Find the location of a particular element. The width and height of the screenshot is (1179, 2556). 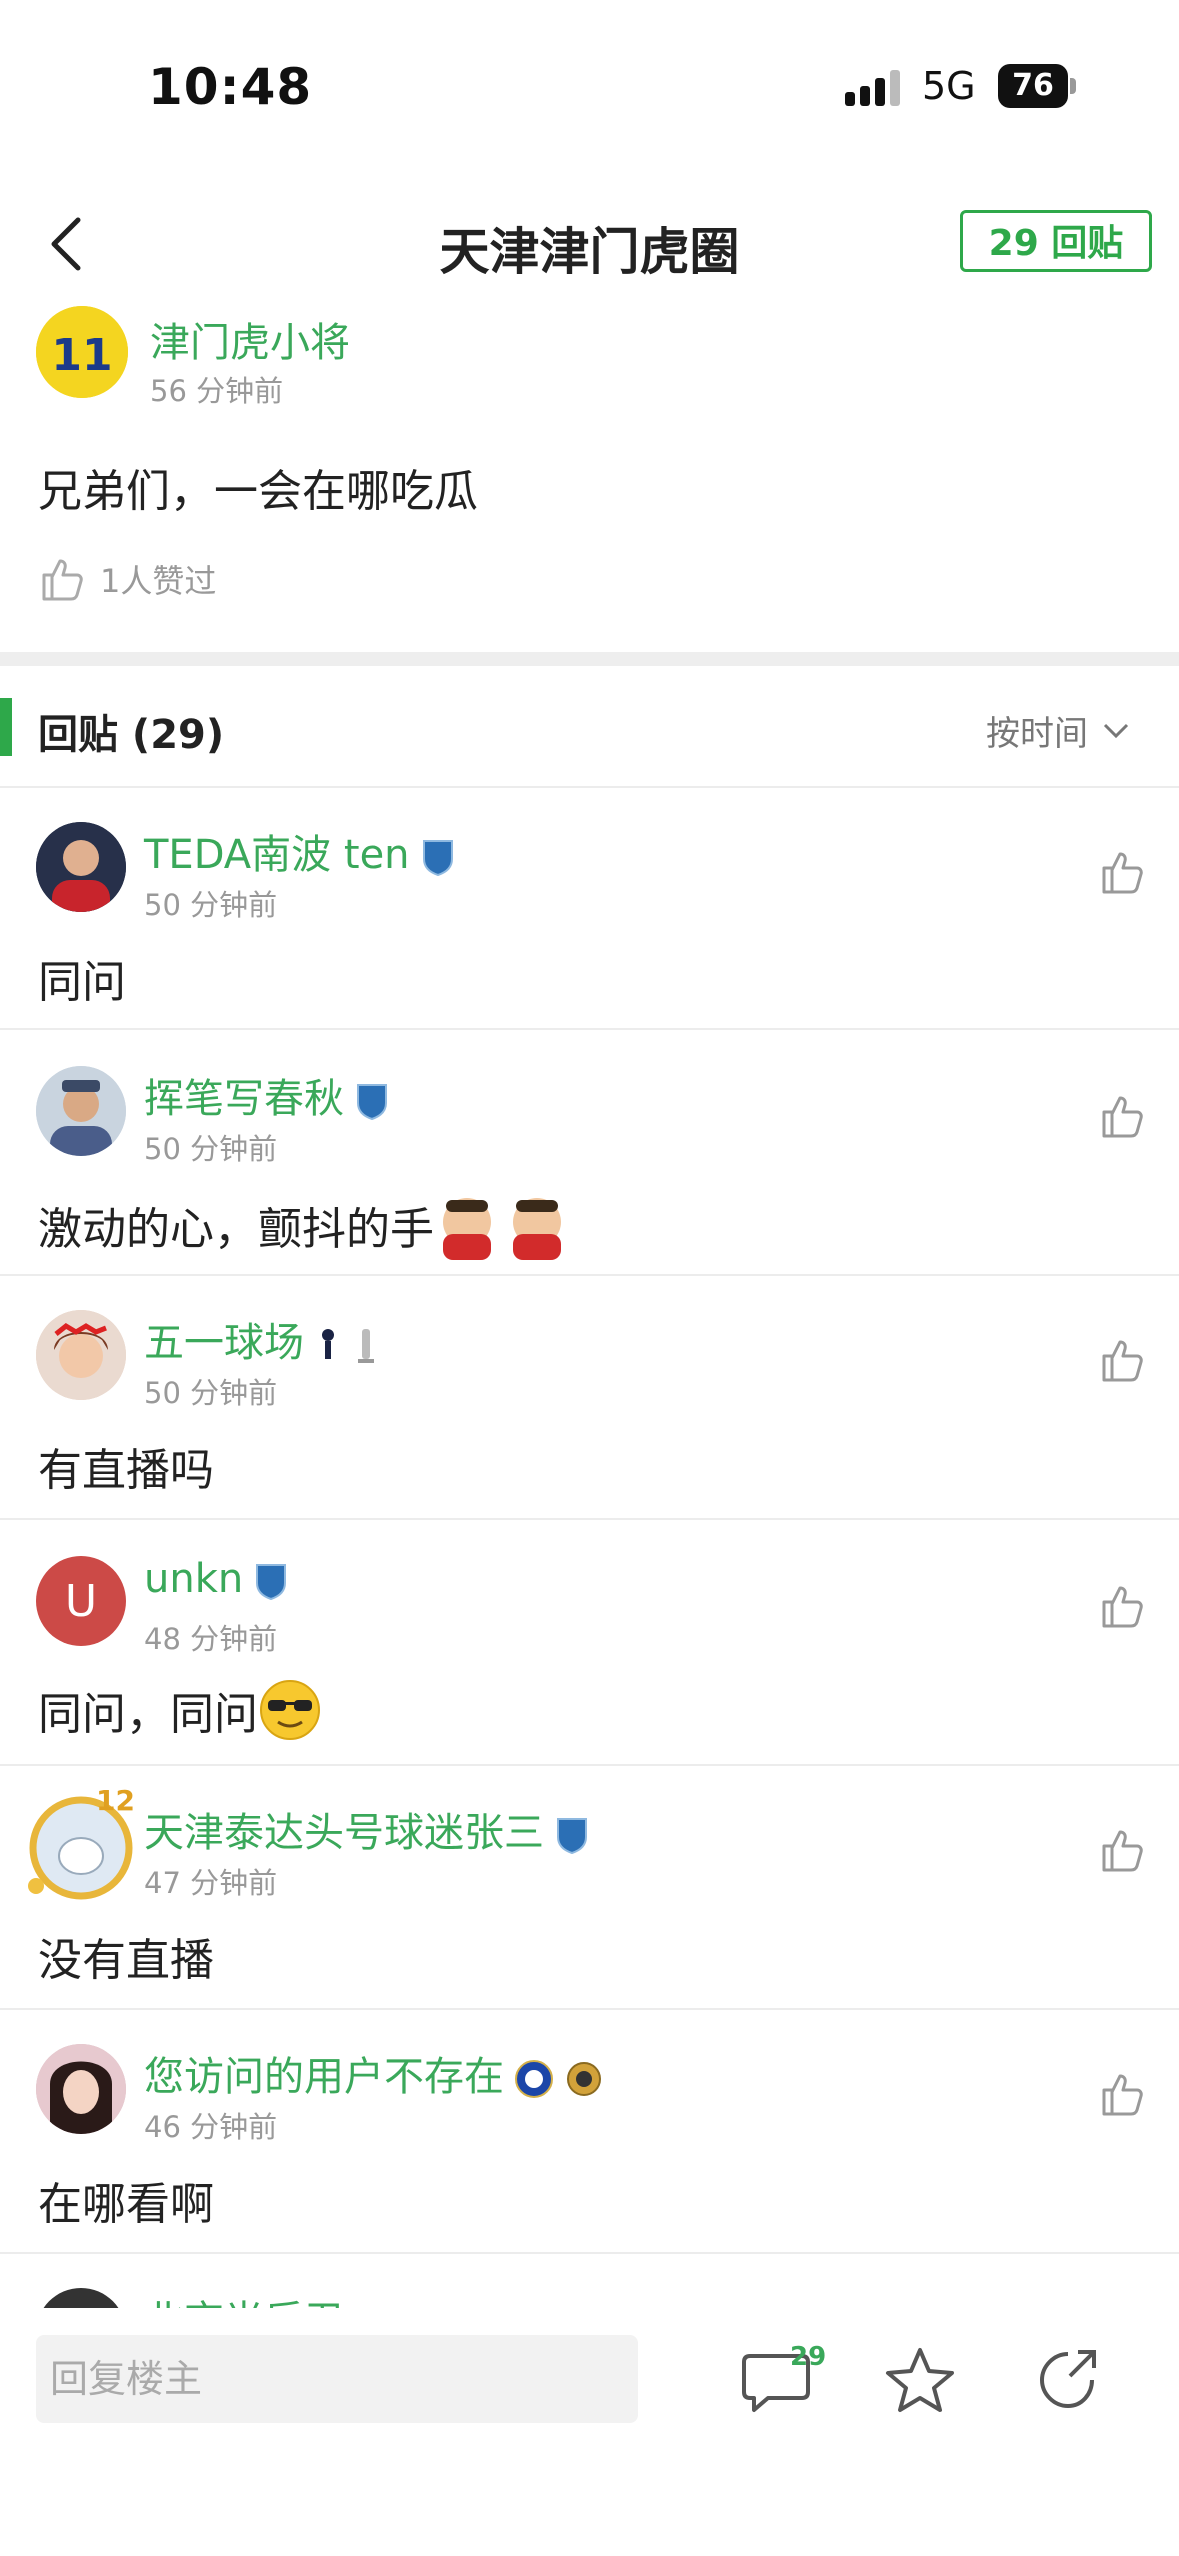

avatar-letter: U is located at coordinates (81, 1601).